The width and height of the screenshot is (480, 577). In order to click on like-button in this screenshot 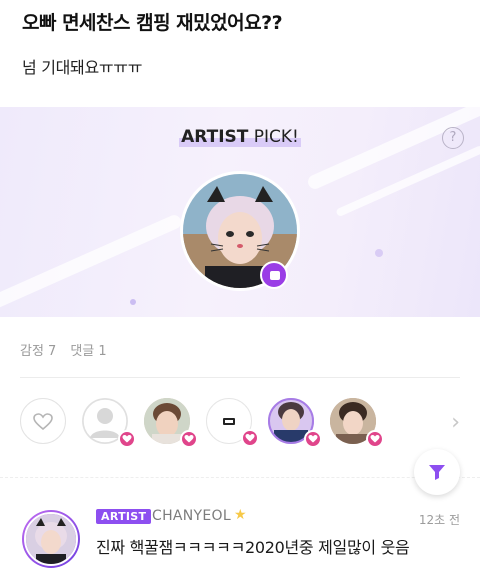, I will do `click(43, 421)`.